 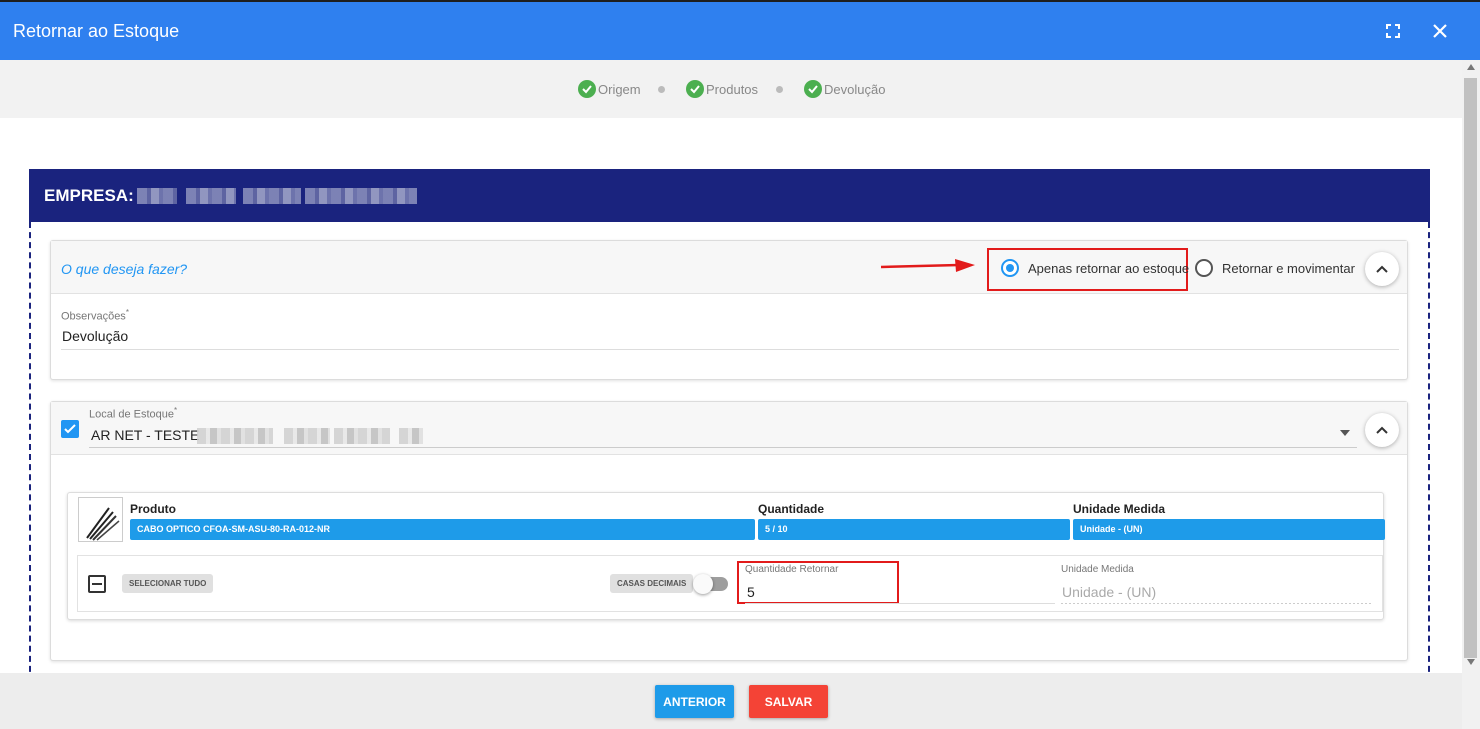 I want to click on company-label: EMPRESA:, so click(x=89, y=195).